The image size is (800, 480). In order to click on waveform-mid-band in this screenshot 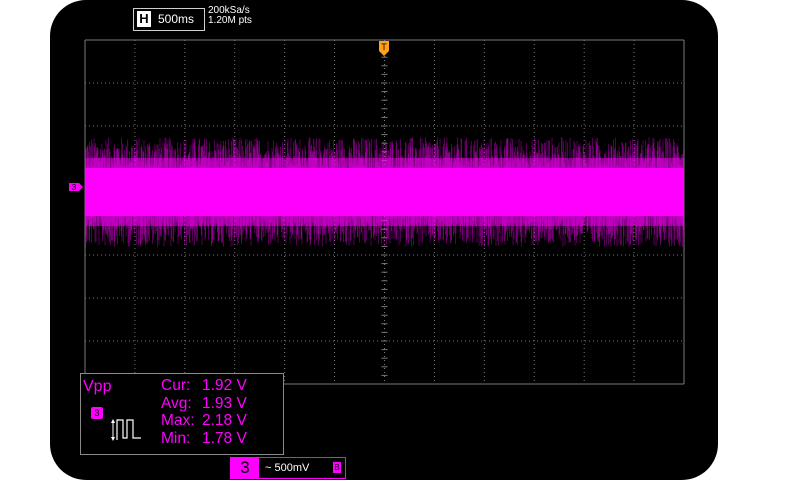, I will do `click(384, 192)`.